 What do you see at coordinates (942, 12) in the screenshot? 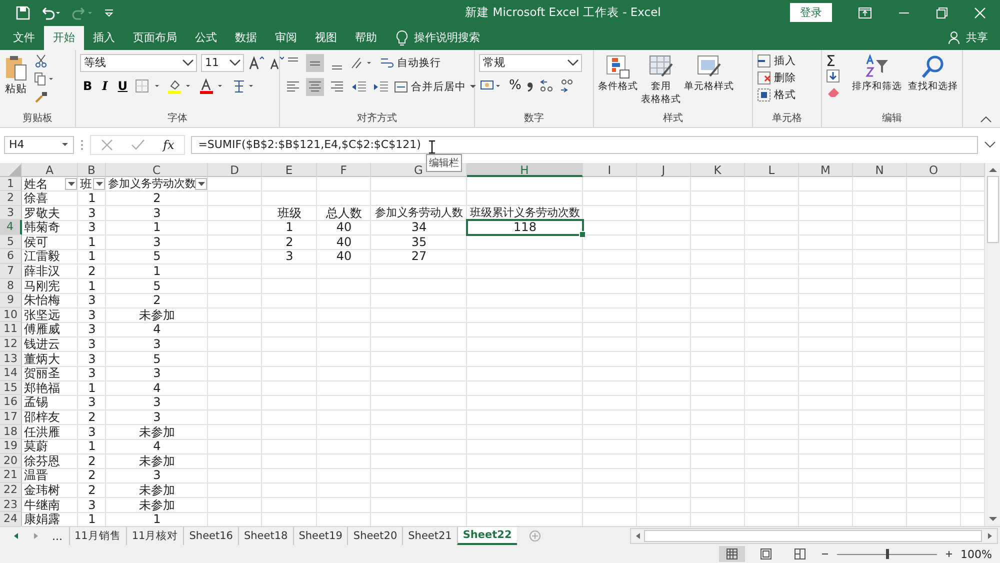
I see `restore-icon` at bounding box center [942, 12].